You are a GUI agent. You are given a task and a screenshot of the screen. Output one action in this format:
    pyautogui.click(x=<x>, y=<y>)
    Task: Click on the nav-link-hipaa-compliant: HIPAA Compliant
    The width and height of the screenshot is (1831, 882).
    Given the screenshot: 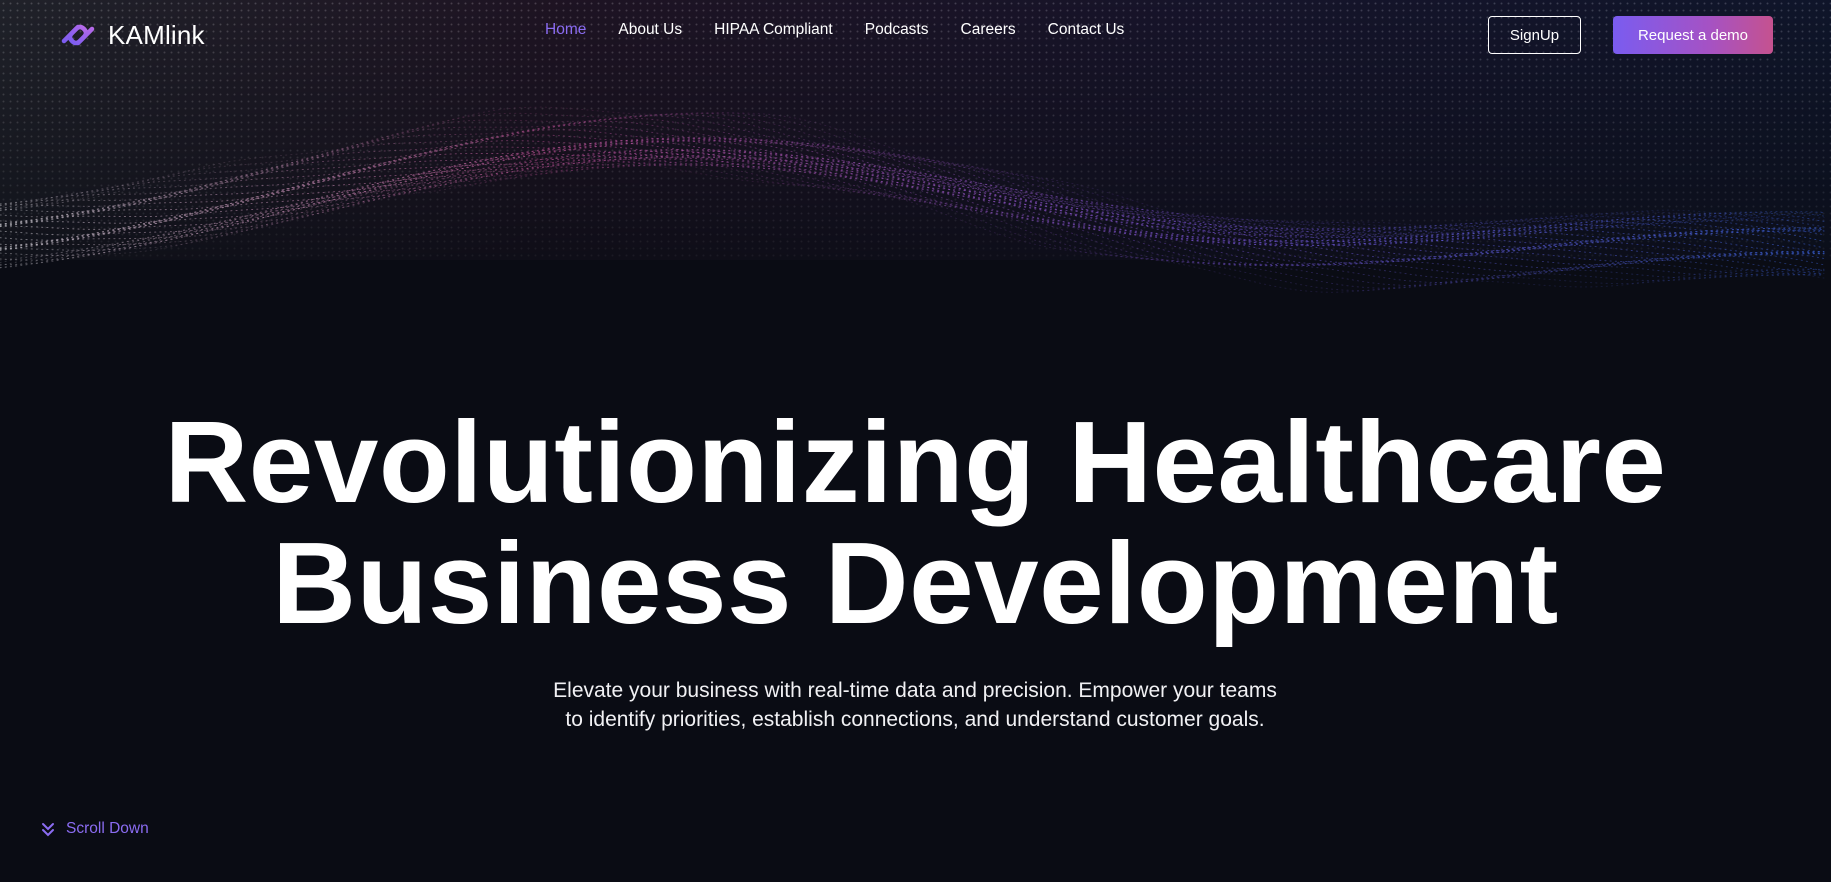 What is the action you would take?
    pyautogui.click(x=773, y=30)
    